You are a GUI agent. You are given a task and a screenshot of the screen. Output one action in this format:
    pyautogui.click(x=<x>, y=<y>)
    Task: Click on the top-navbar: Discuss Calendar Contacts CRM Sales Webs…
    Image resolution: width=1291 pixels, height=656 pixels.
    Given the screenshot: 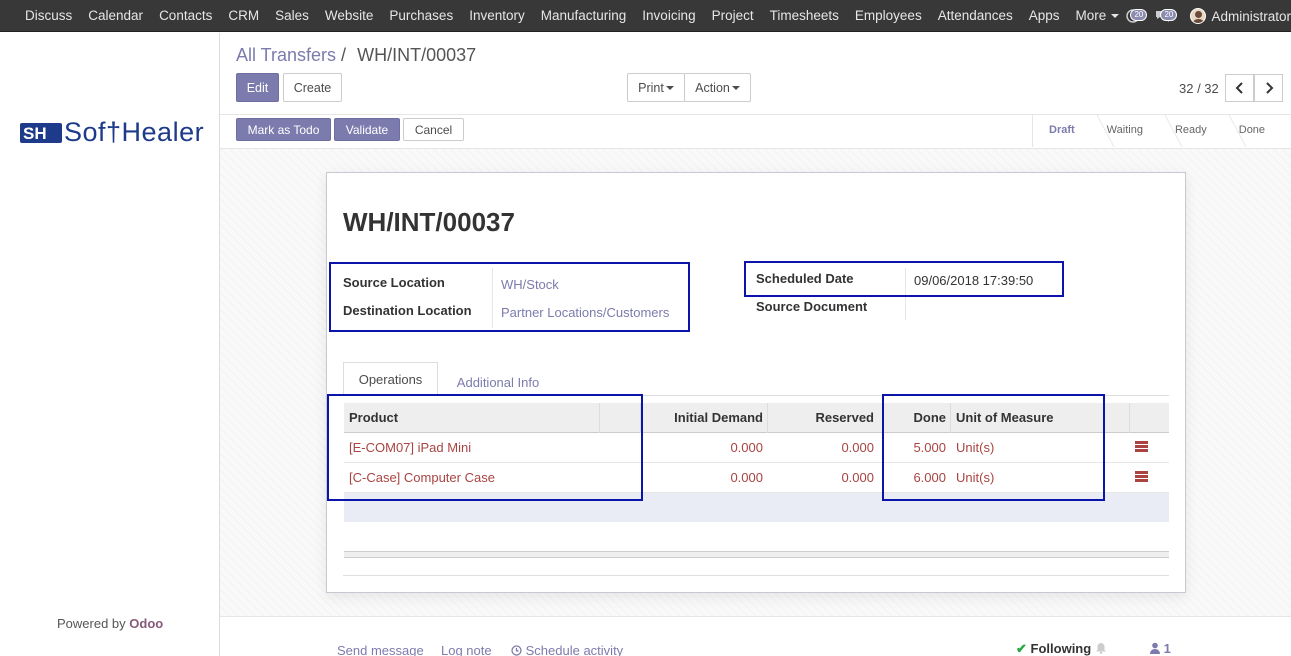 What is the action you would take?
    pyautogui.click(x=645, y=16)
    